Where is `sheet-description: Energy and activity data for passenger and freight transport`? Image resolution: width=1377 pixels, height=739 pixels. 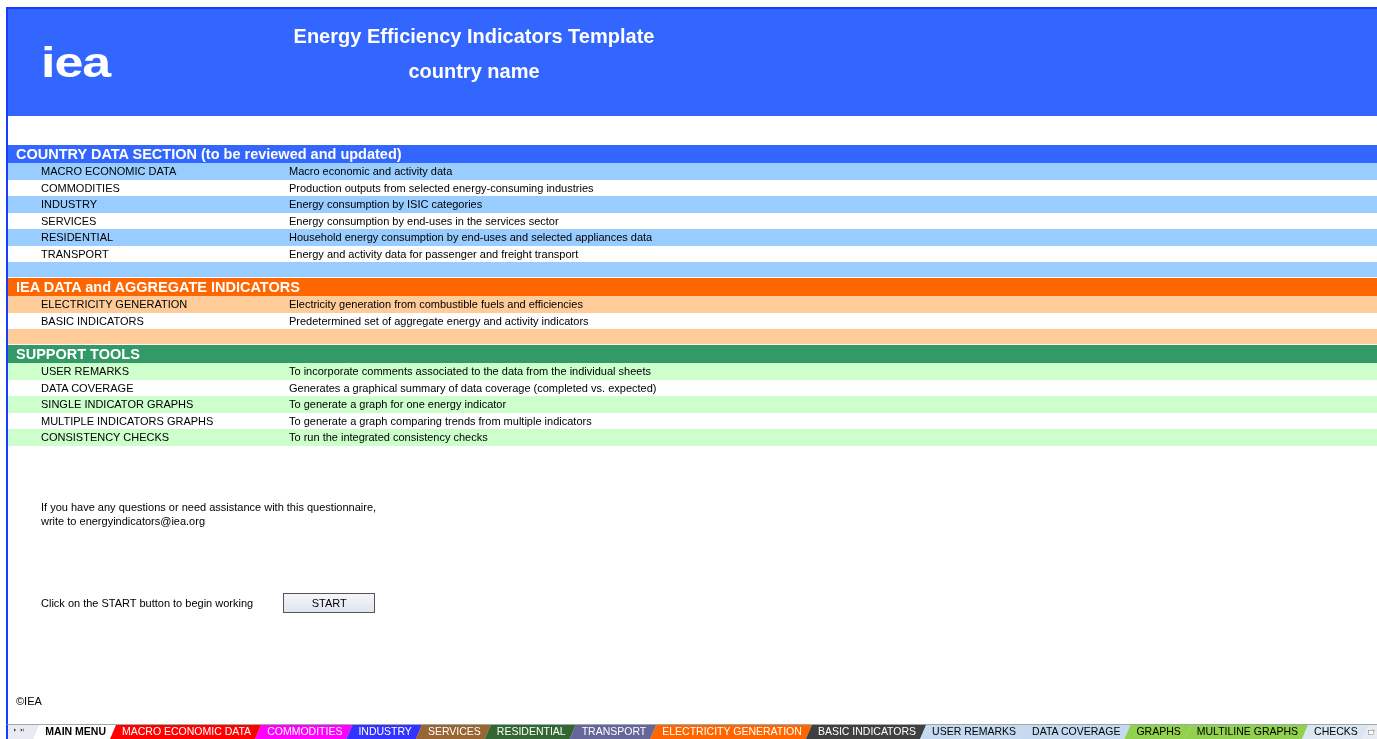
sheet-description: Energy and activity data for passenger and freight transport is located at coordinates (434, 254).